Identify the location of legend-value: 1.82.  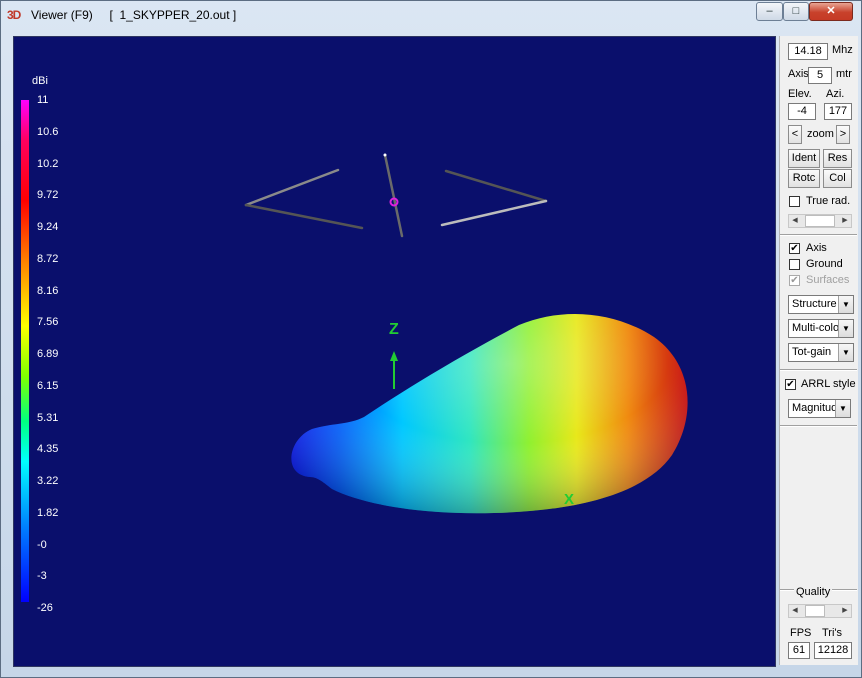
(48, 512).